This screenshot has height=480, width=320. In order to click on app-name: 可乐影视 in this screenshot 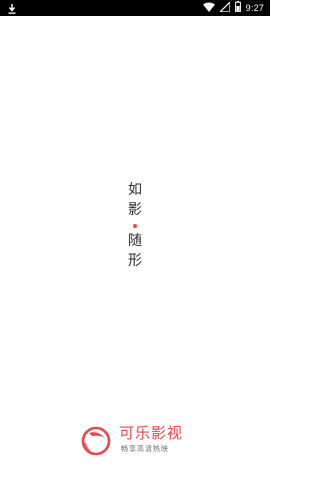, I will do `click(151, 433)`.